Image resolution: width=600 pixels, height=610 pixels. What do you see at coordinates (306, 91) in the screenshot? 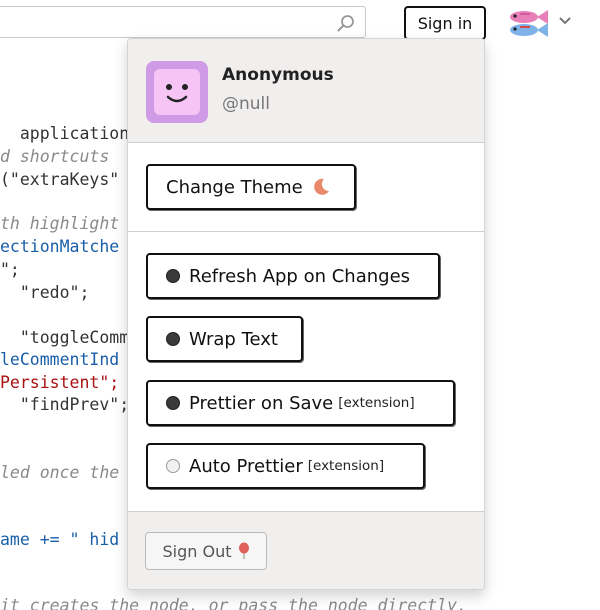
I see `profile-header: Anonymous @null` at bounding box center [306, 91].